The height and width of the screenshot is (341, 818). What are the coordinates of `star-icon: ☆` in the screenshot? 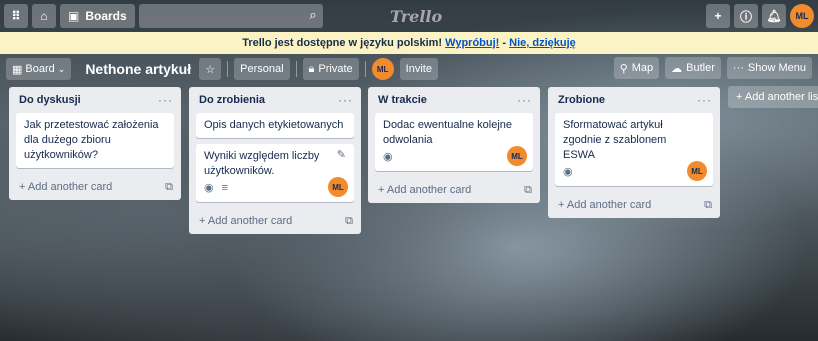 It's located at (210, 69).